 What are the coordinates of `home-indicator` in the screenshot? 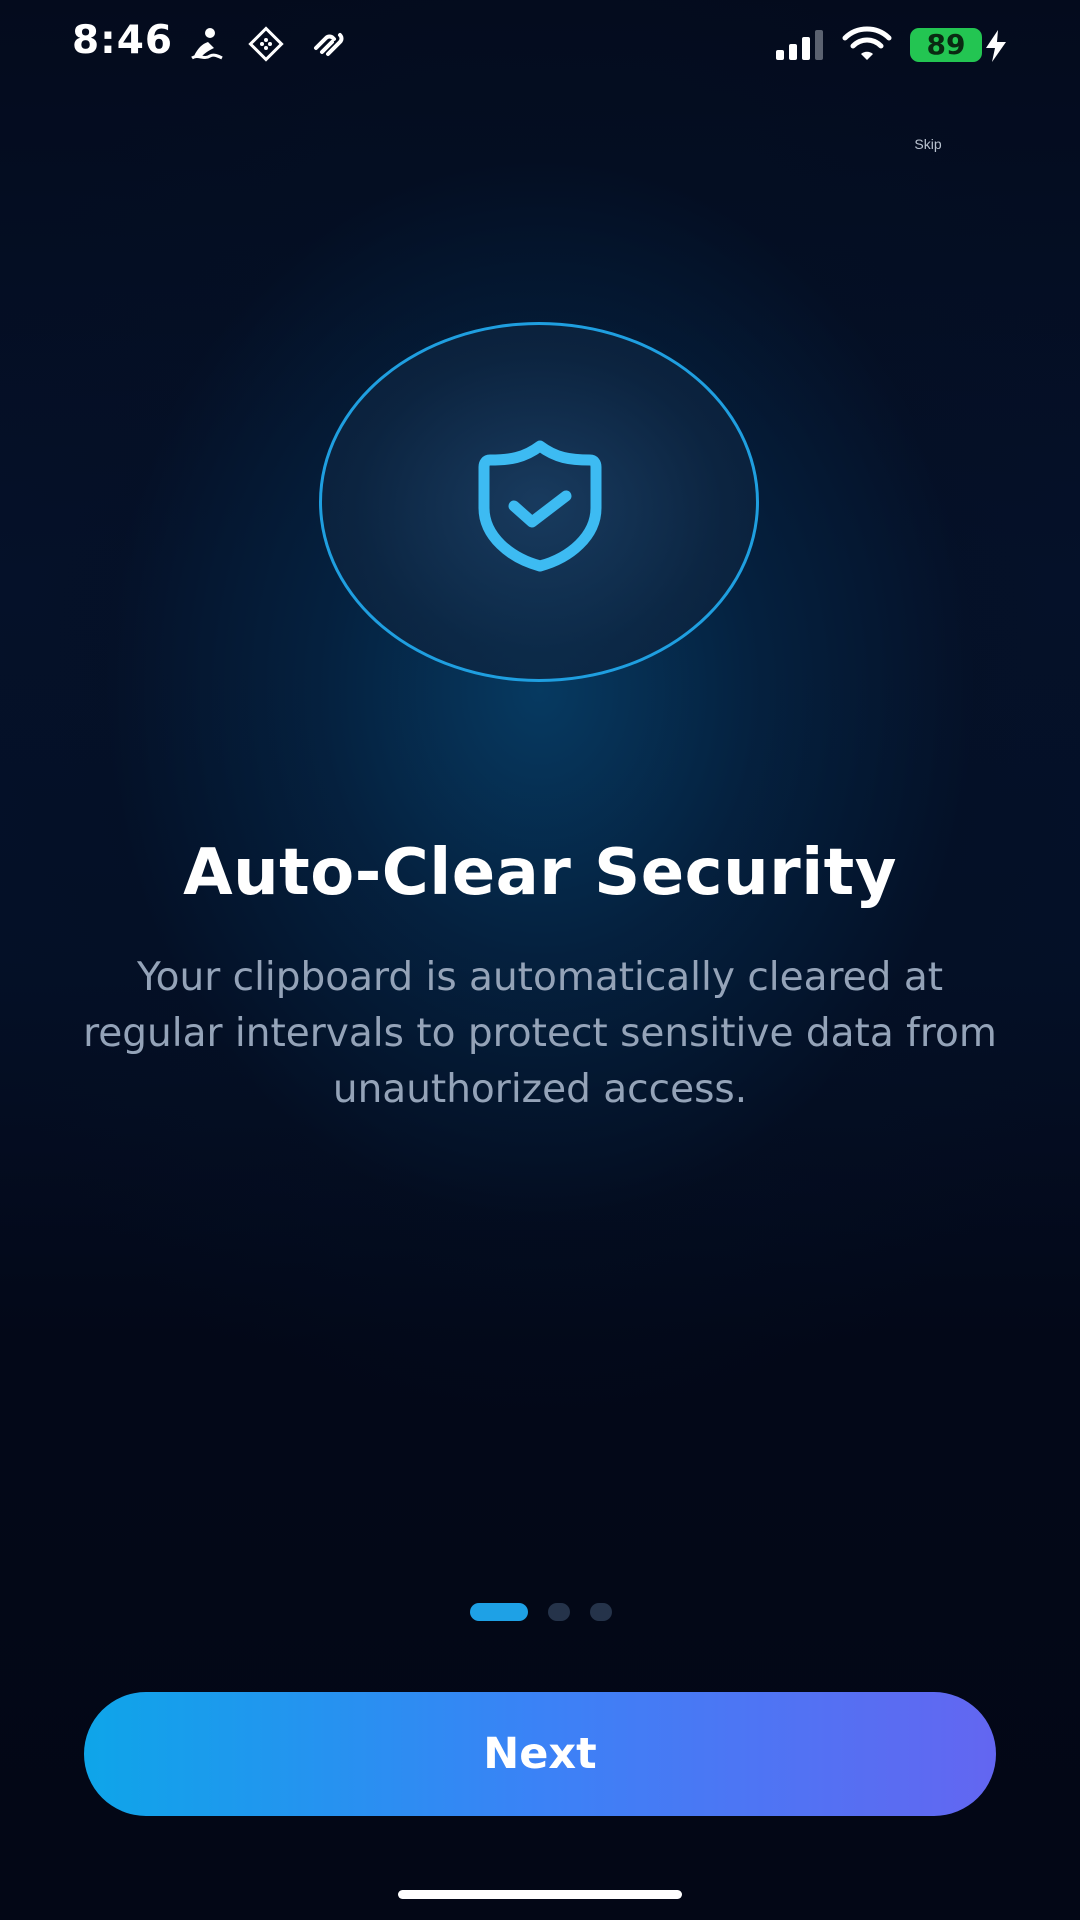 It's located at (540, 1894).